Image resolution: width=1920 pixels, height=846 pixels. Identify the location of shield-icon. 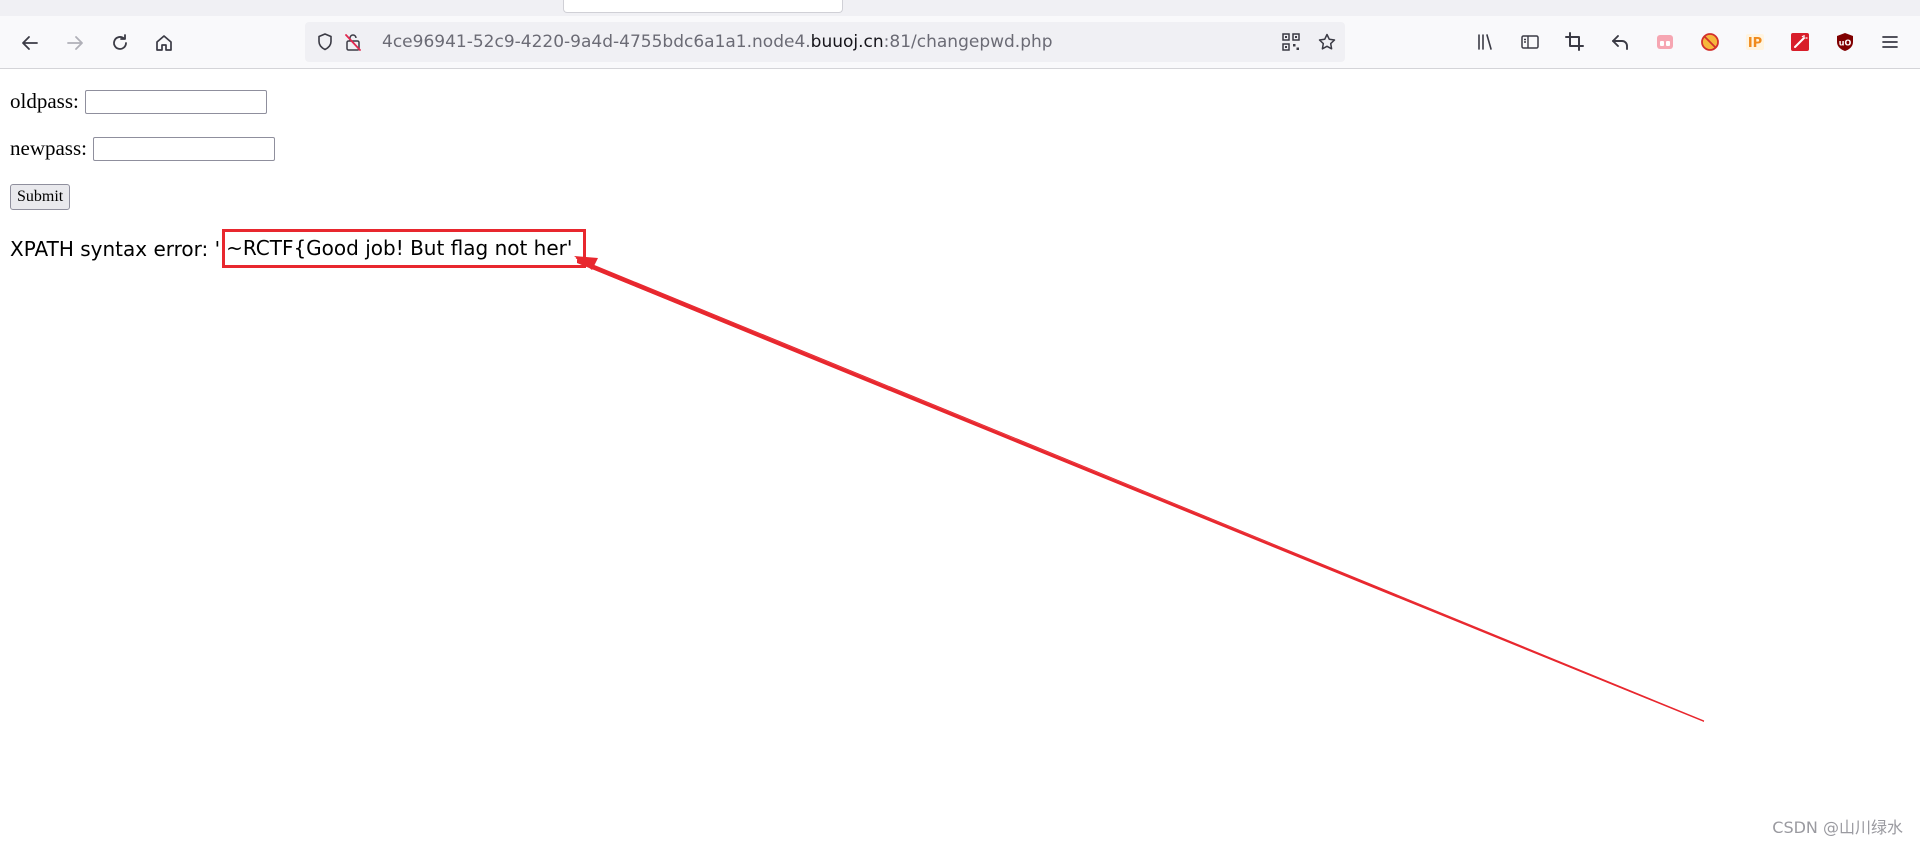
(325, 42).